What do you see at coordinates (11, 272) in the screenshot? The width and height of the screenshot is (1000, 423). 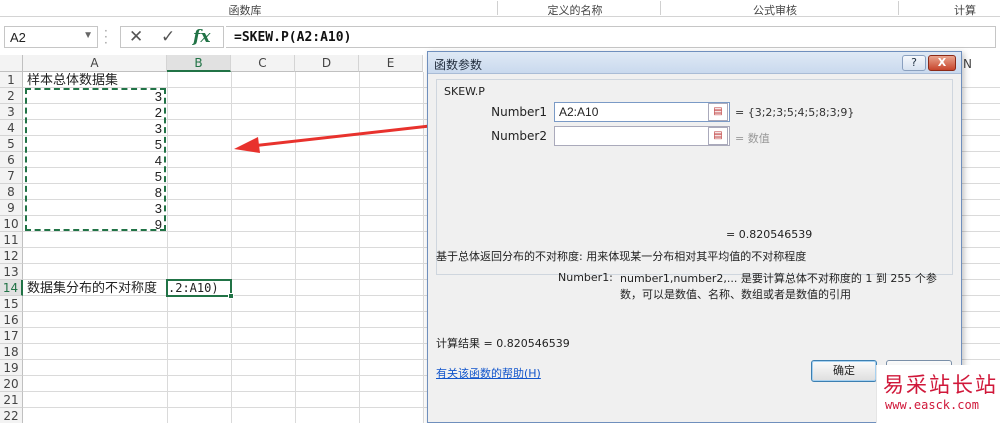 I see `row-header-13: 13` at bounding box center [11, 272].